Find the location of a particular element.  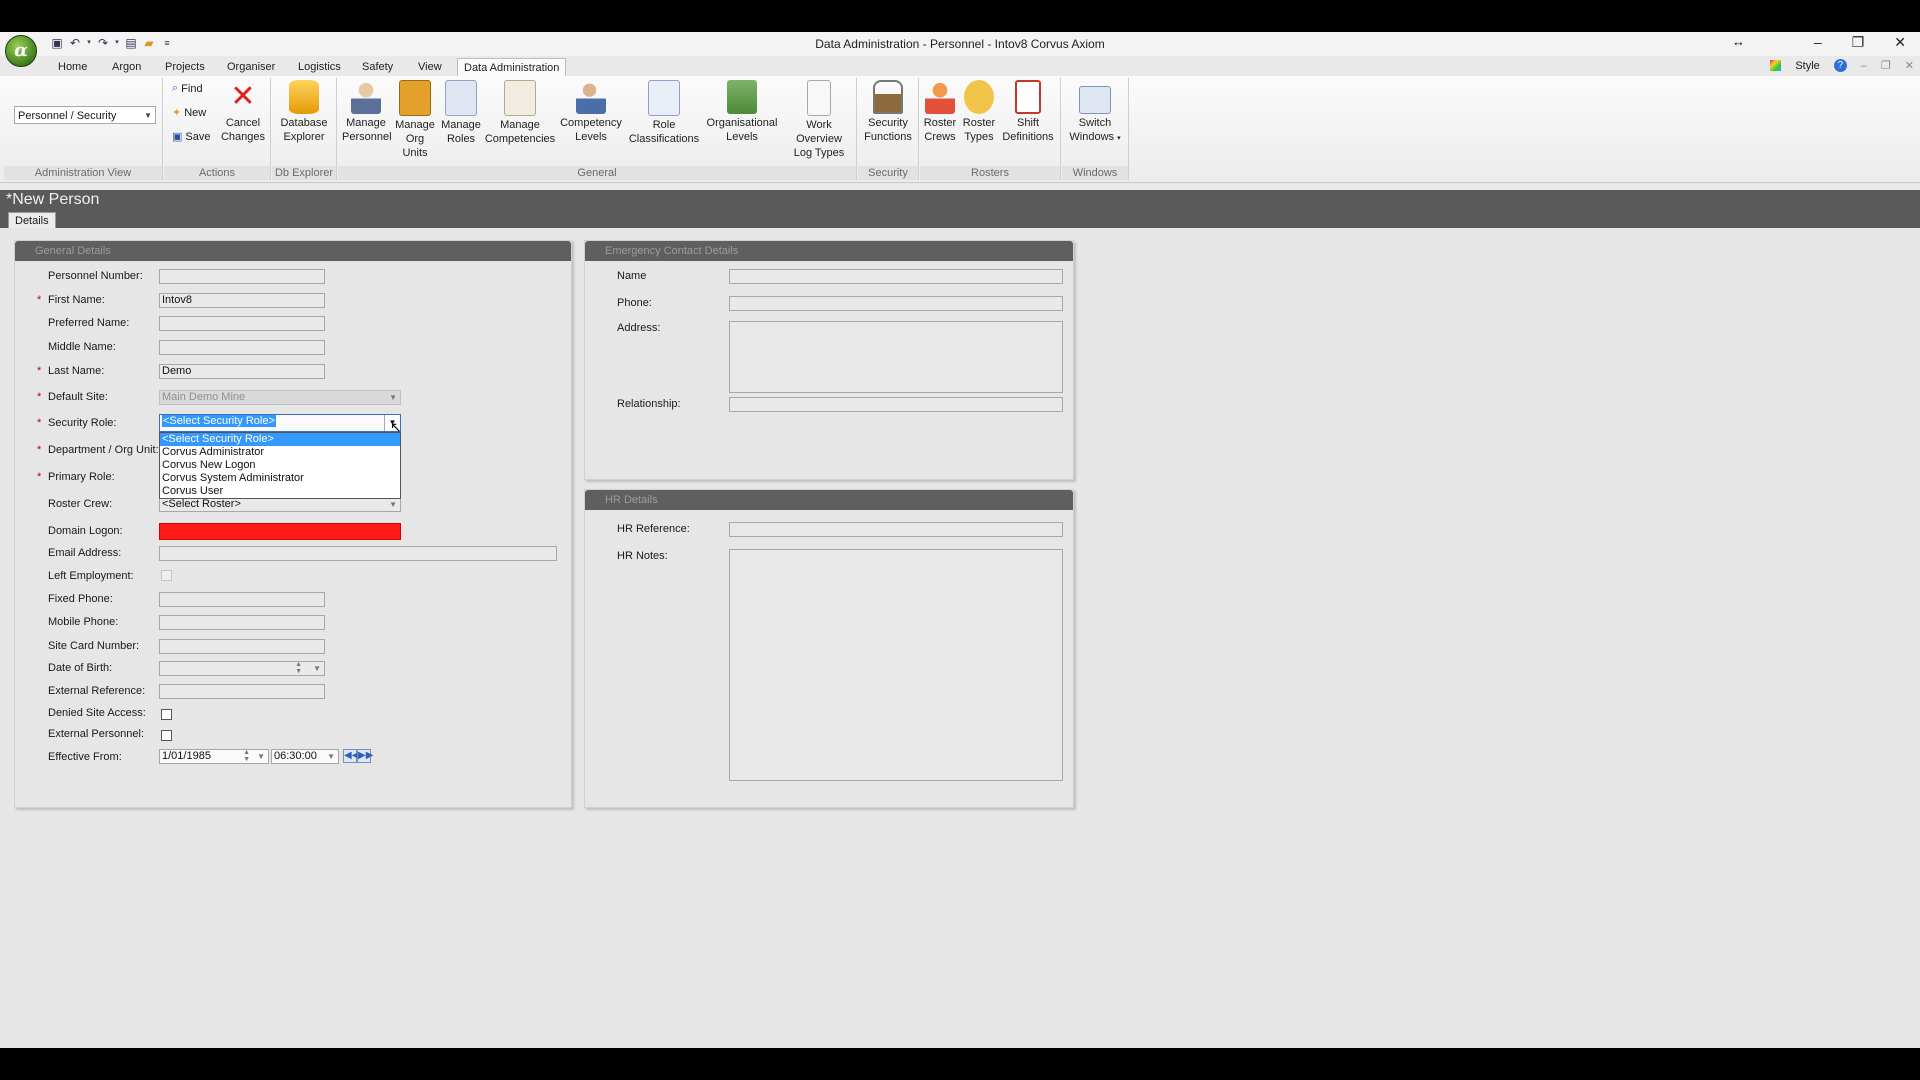

external-personnel-label: External Personnel: is located at coordinates (96, 734).